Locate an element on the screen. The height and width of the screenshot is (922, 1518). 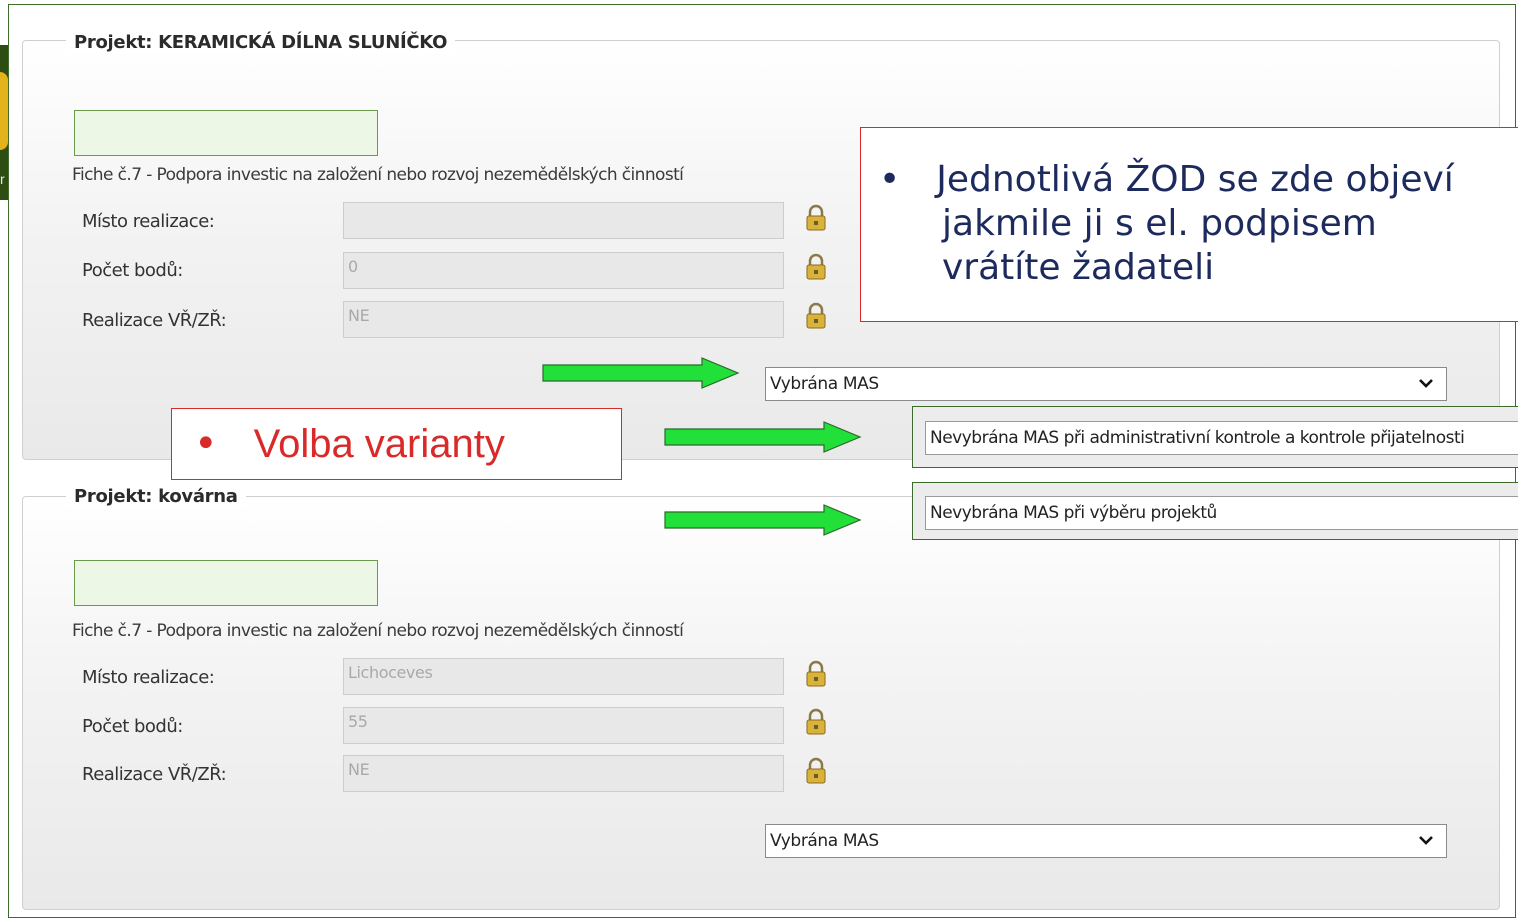
volba-callout-text: • Volba varianty is located at coordinates (349, 444).